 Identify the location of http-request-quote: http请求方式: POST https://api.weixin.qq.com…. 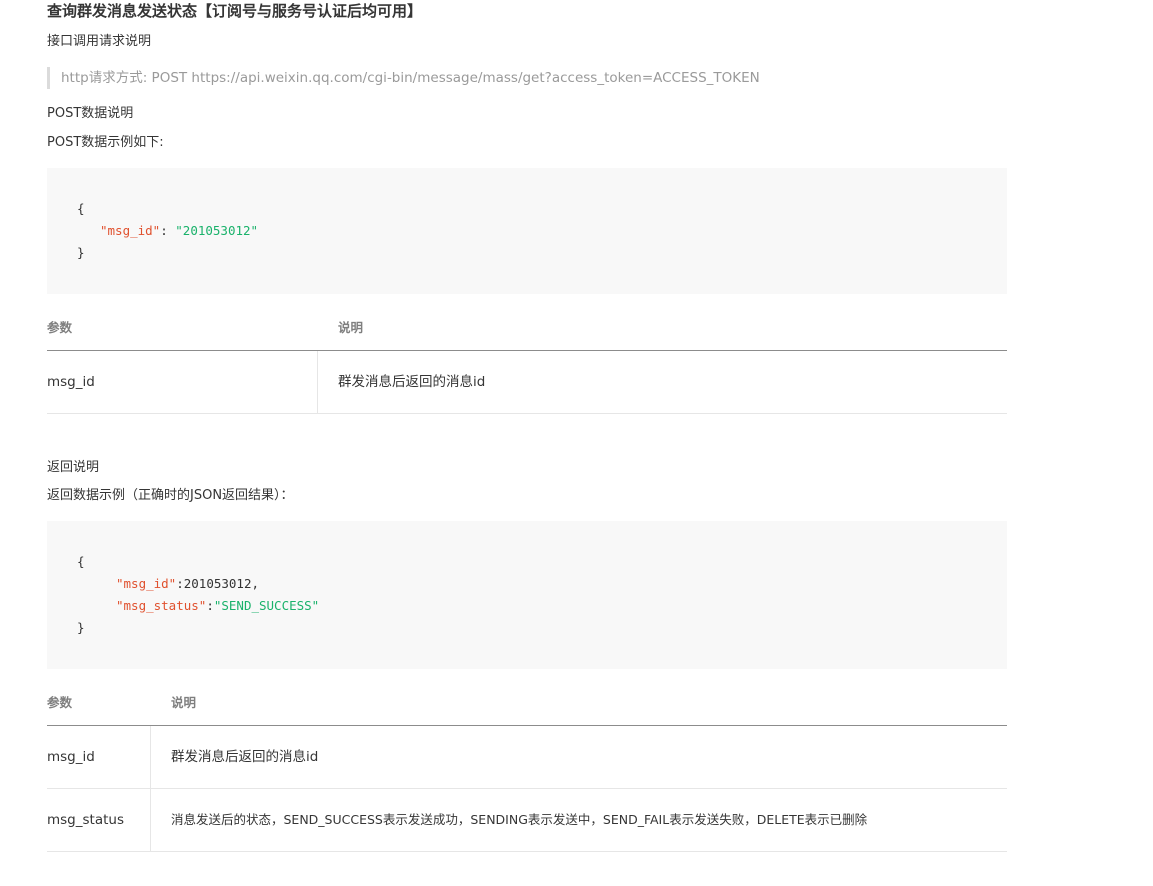
(403, 78).